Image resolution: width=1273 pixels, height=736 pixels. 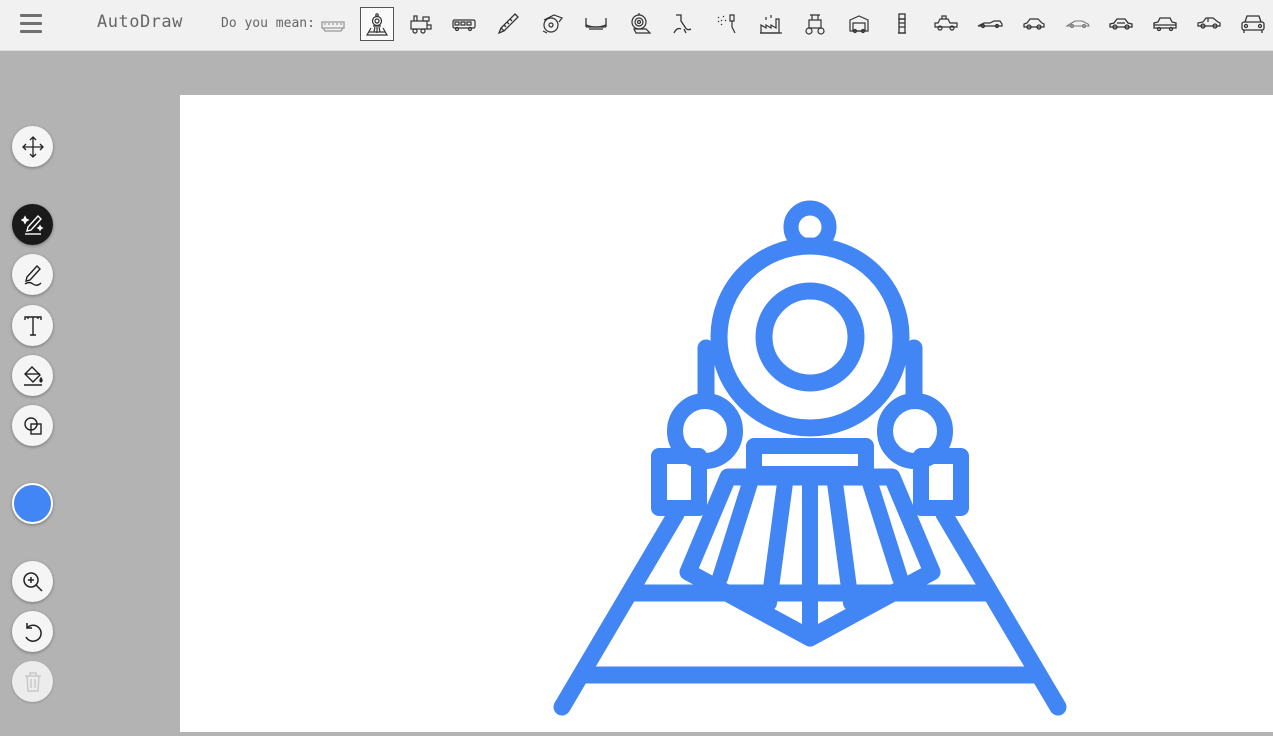 I want to click on draw-tool, so click(x=32, y=274).